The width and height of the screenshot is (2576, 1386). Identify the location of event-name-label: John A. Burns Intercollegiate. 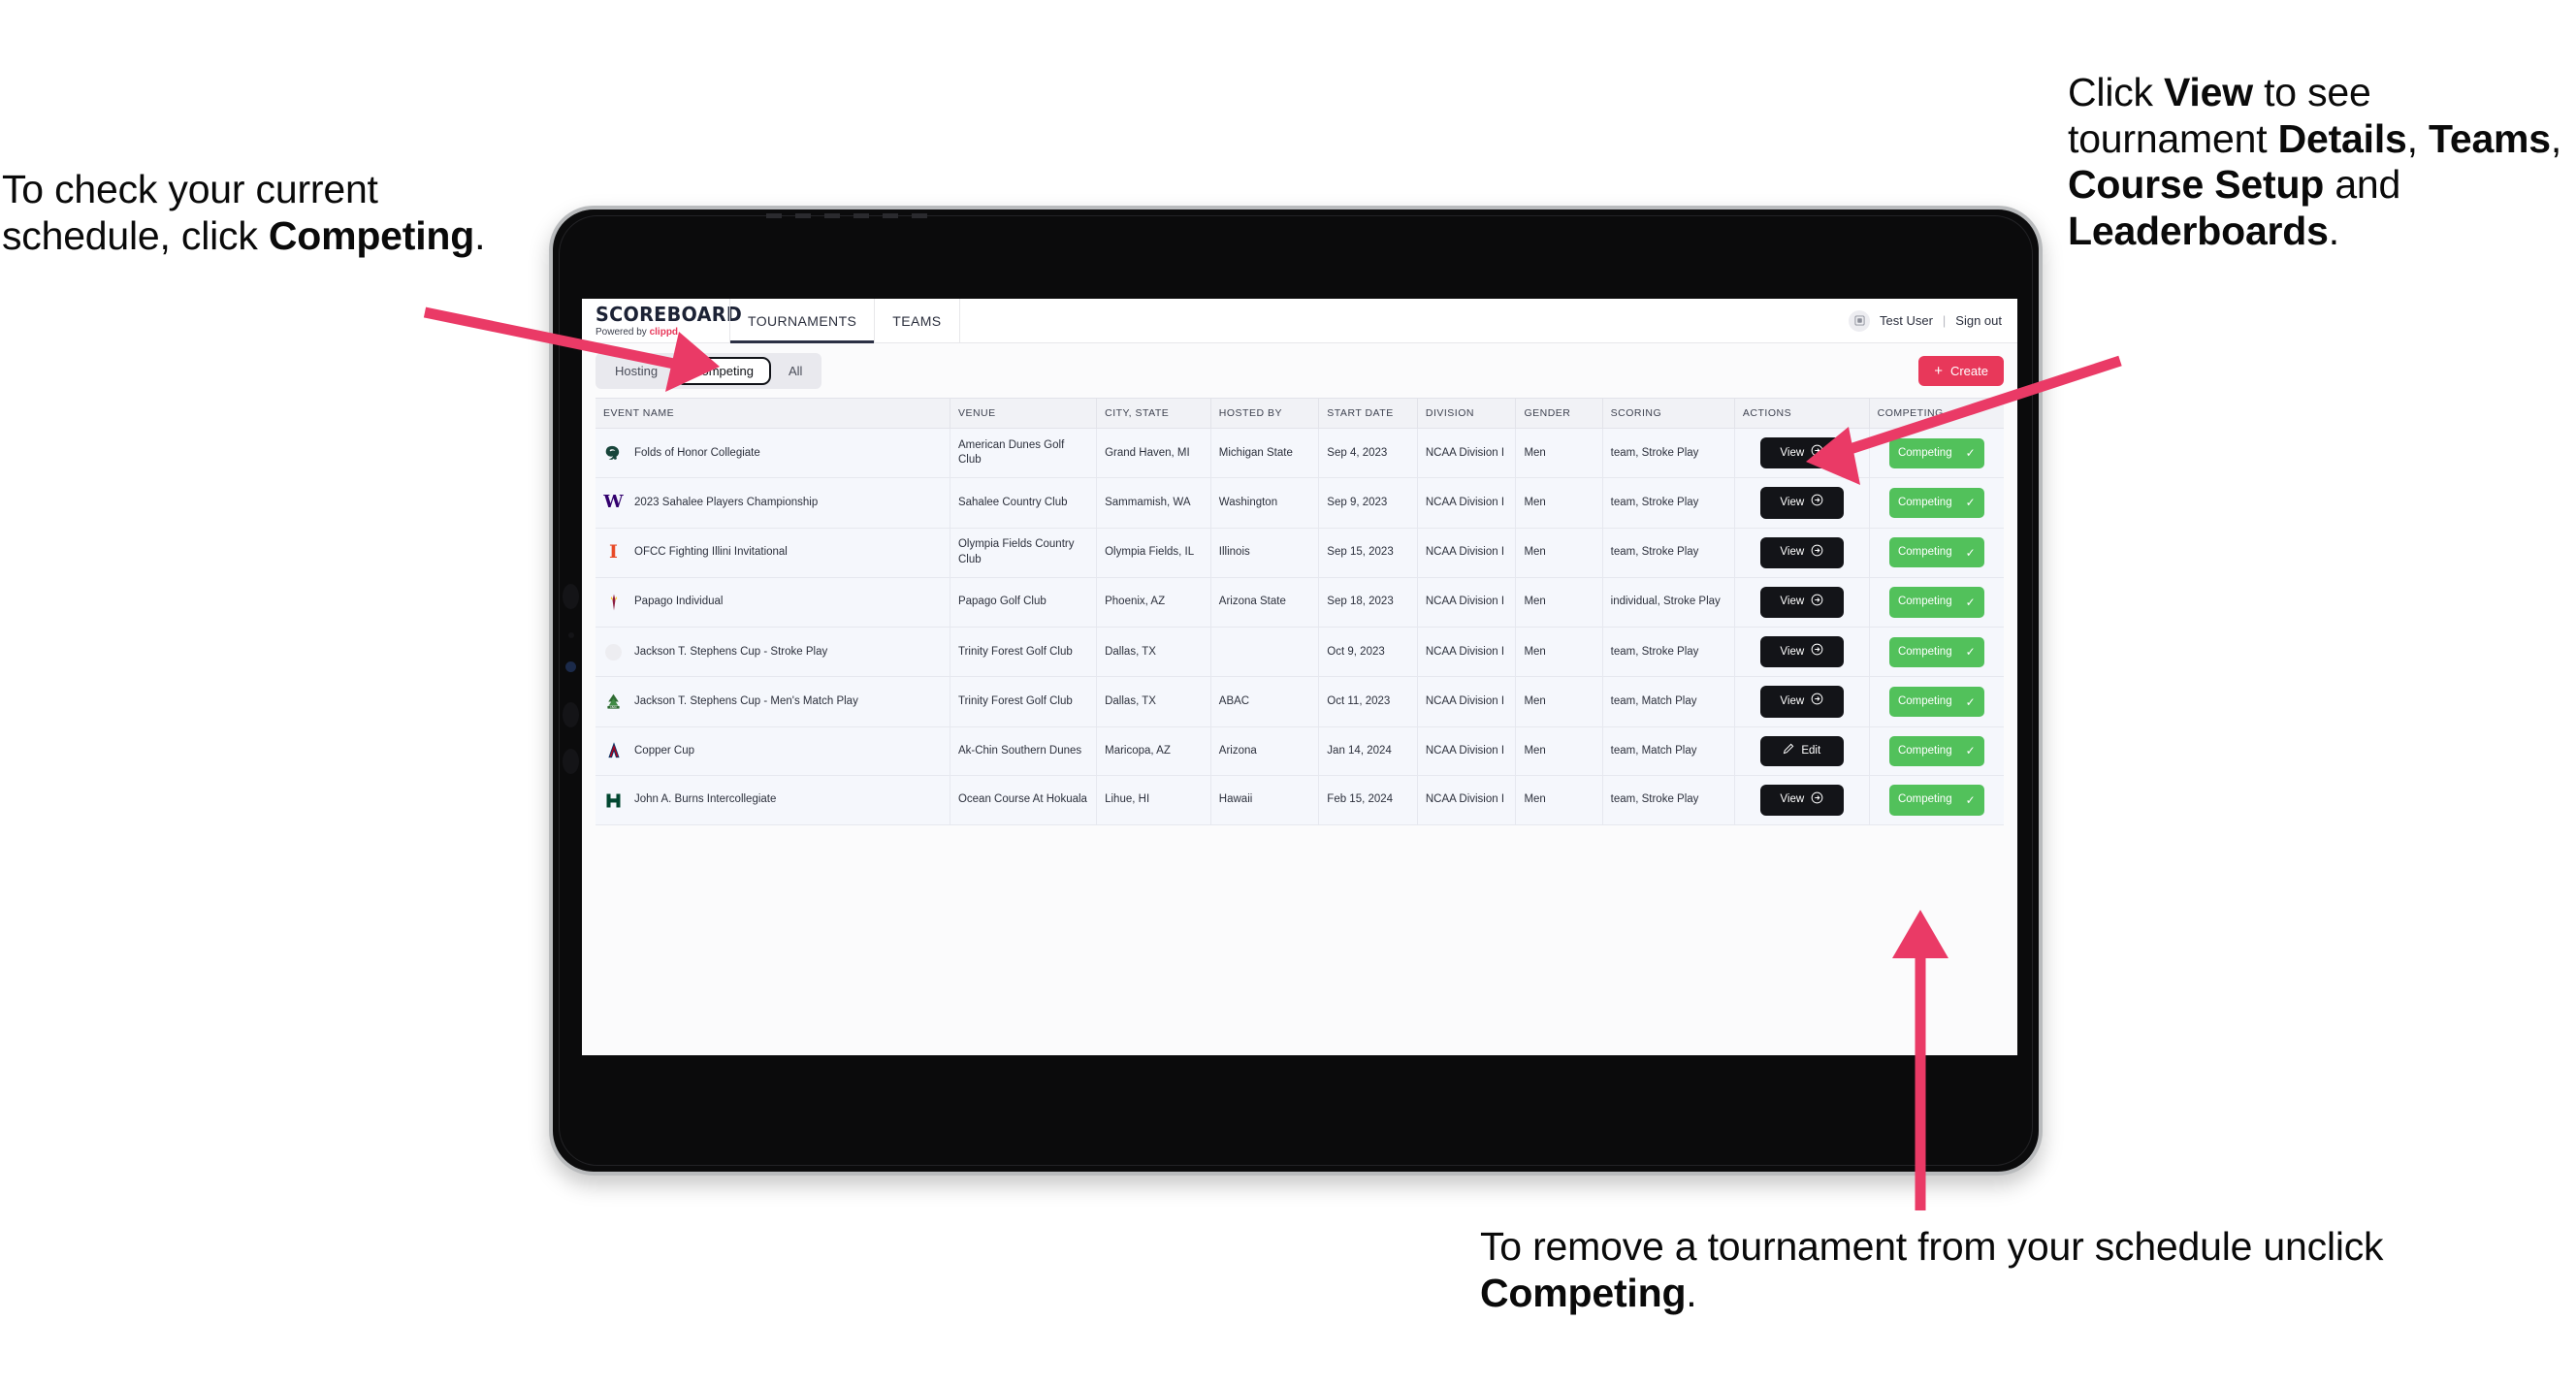
(705, 799).